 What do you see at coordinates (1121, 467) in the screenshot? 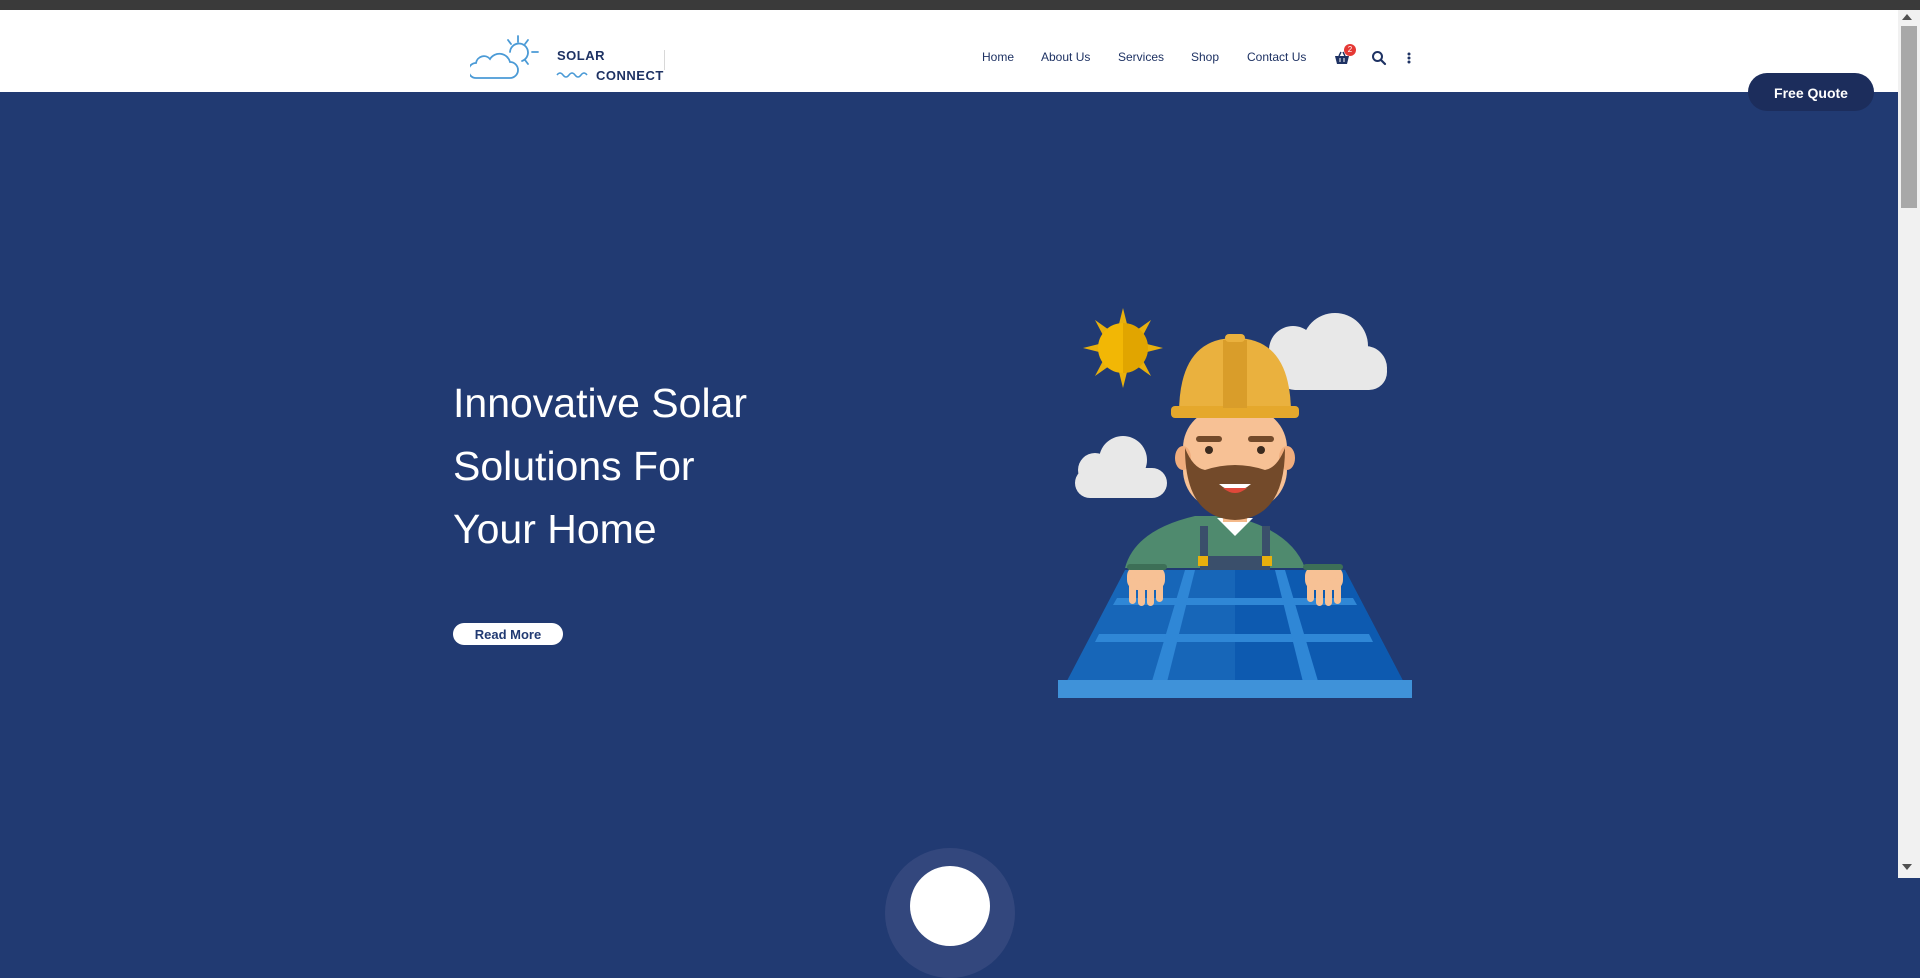
I see `cloud-icon` at bounding box center [1121, 467].